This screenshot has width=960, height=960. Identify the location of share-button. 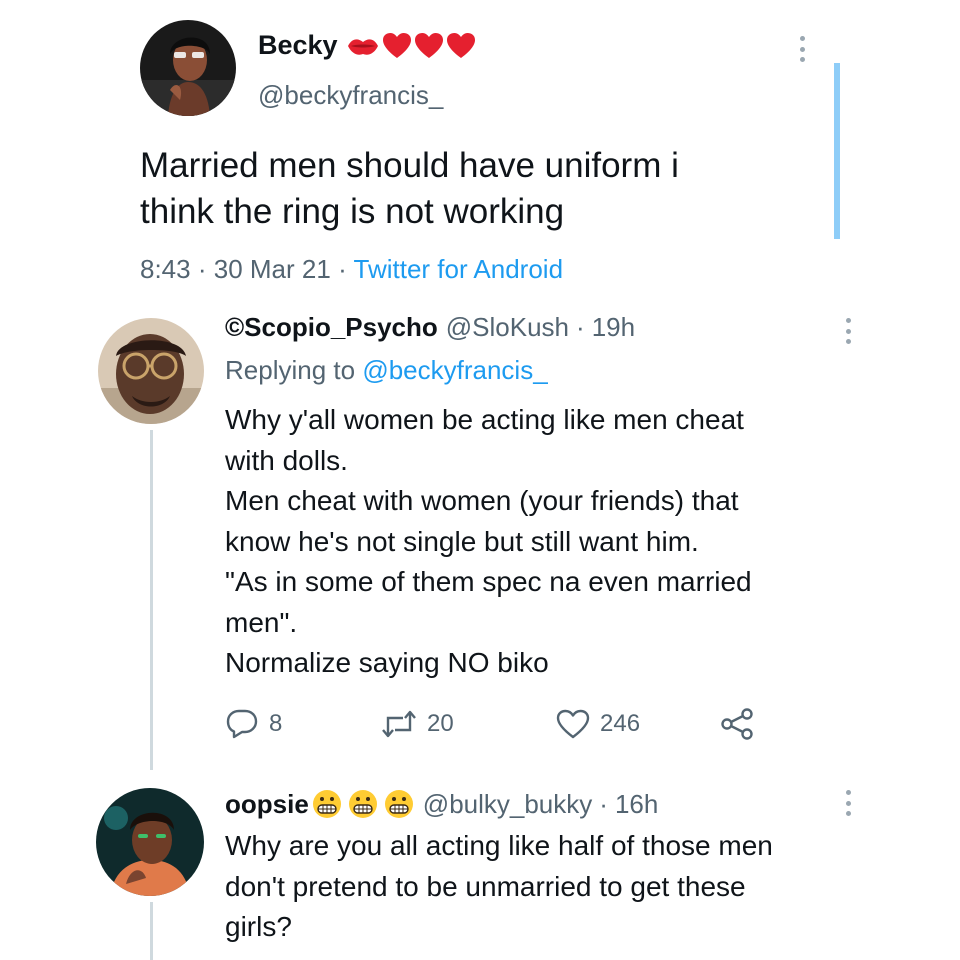
(737, 724).